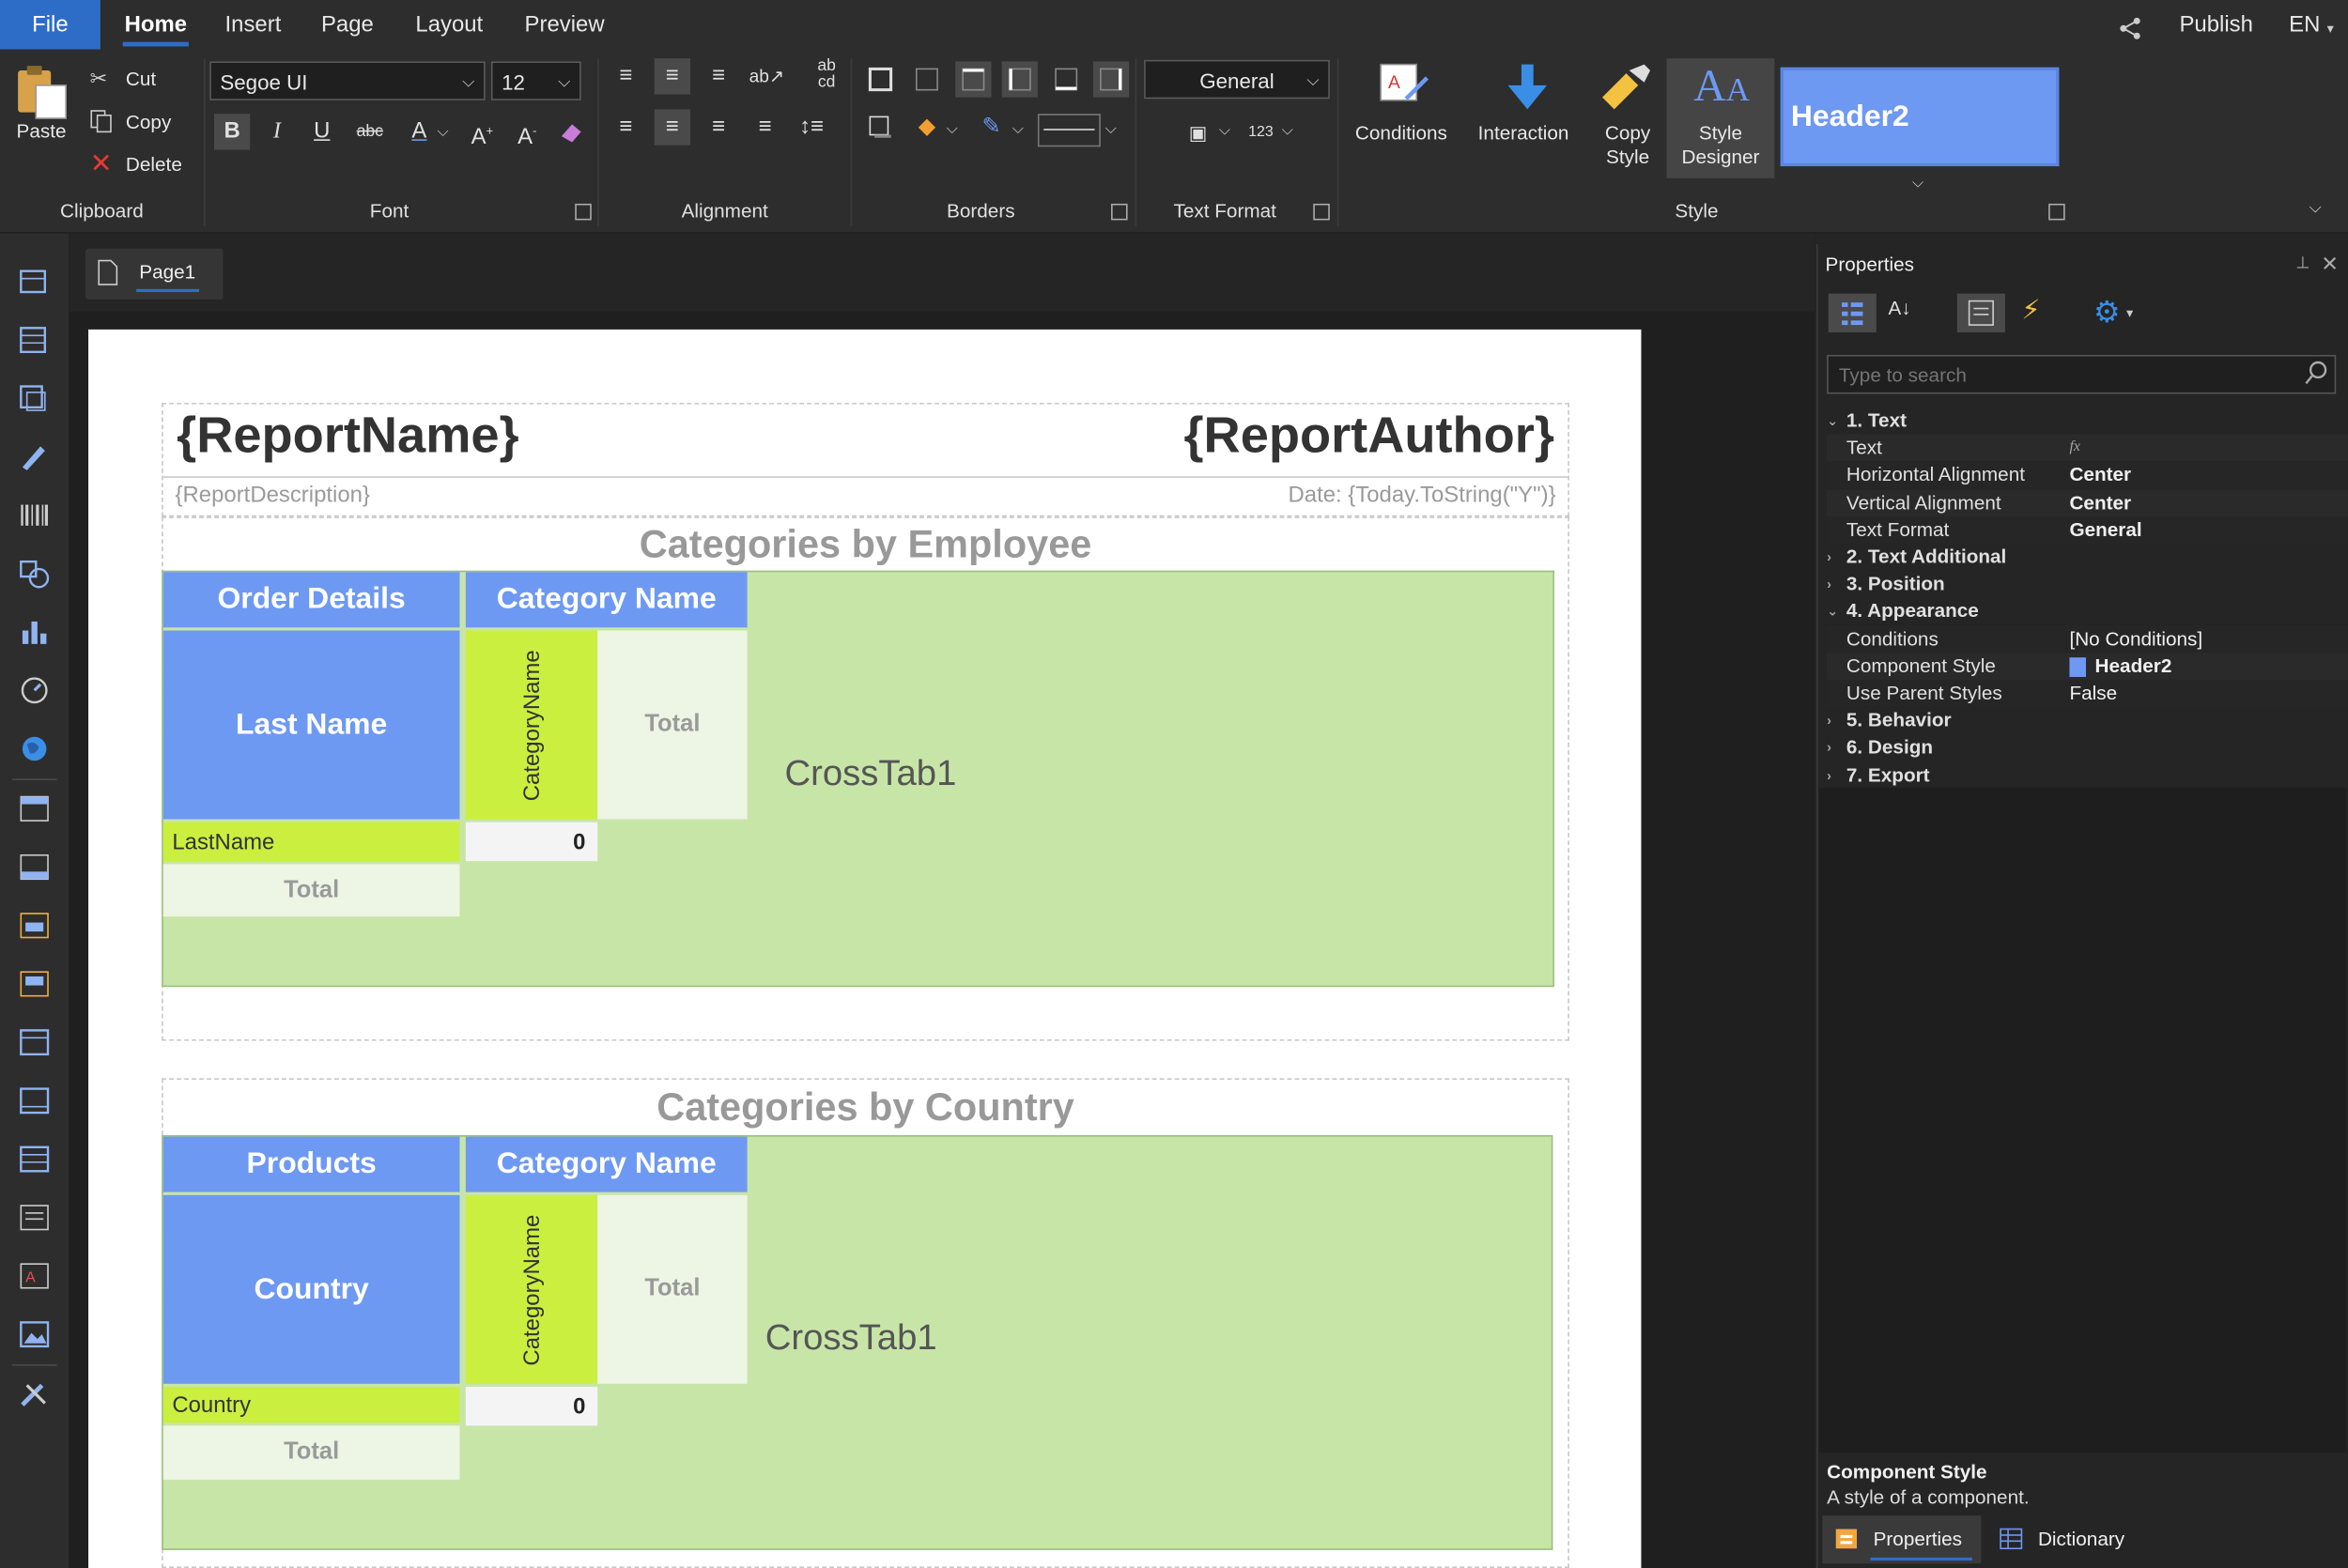  Describe the element at coordinates (42, 91) in the screenshot. I see `paste-icon` at that location.